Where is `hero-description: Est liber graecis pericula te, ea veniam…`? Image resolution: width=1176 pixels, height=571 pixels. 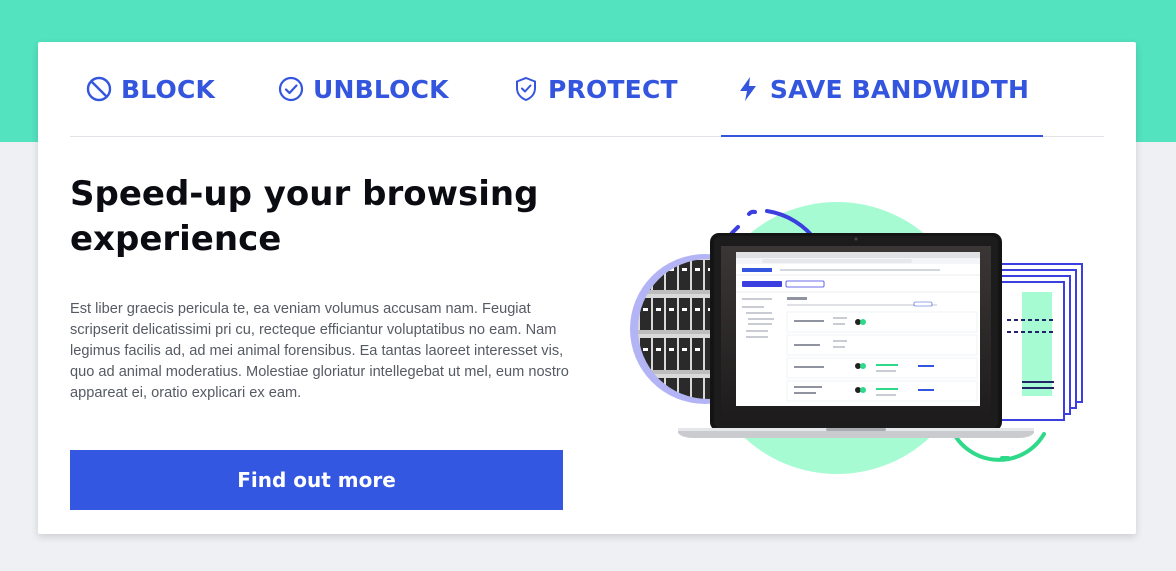 hero-description: Est liber graecis pericula te, ea veniam… is located at coordinates (319, 351).